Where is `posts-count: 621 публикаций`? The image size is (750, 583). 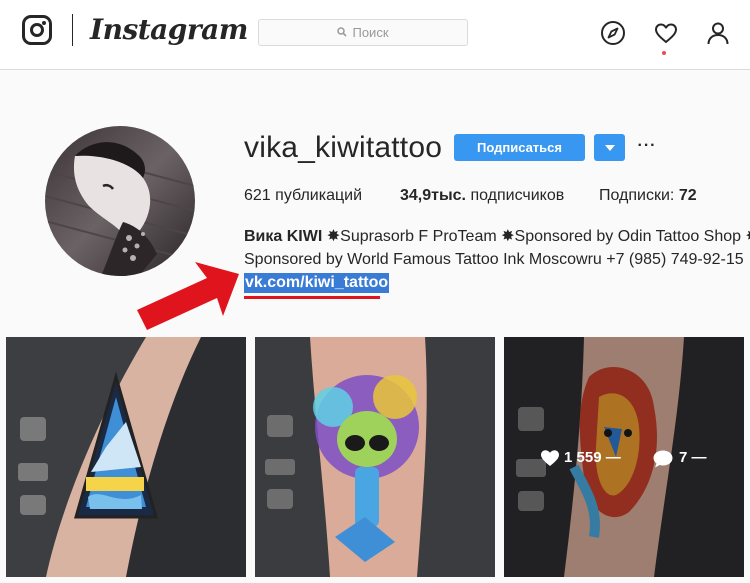
posts-count: 621 публикаций is located at coordinates (303, 196).